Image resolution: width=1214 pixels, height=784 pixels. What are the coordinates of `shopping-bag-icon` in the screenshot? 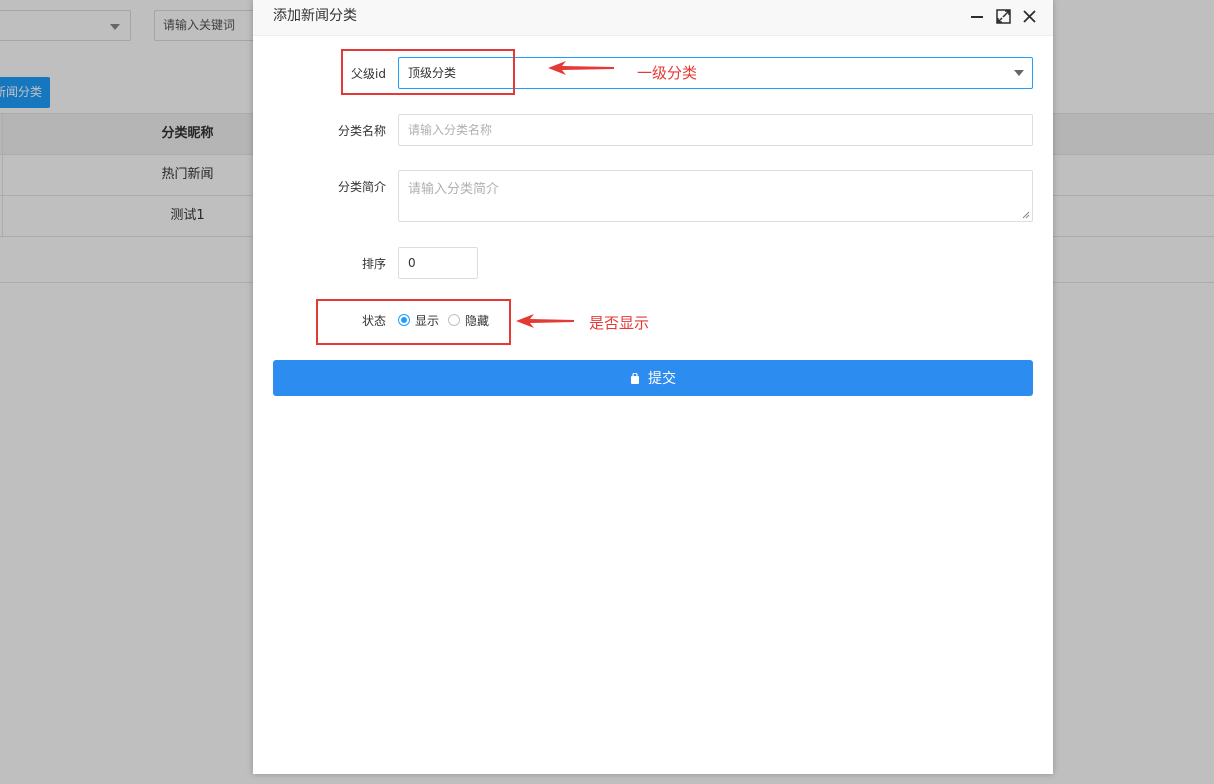 It's located at (635, 378).